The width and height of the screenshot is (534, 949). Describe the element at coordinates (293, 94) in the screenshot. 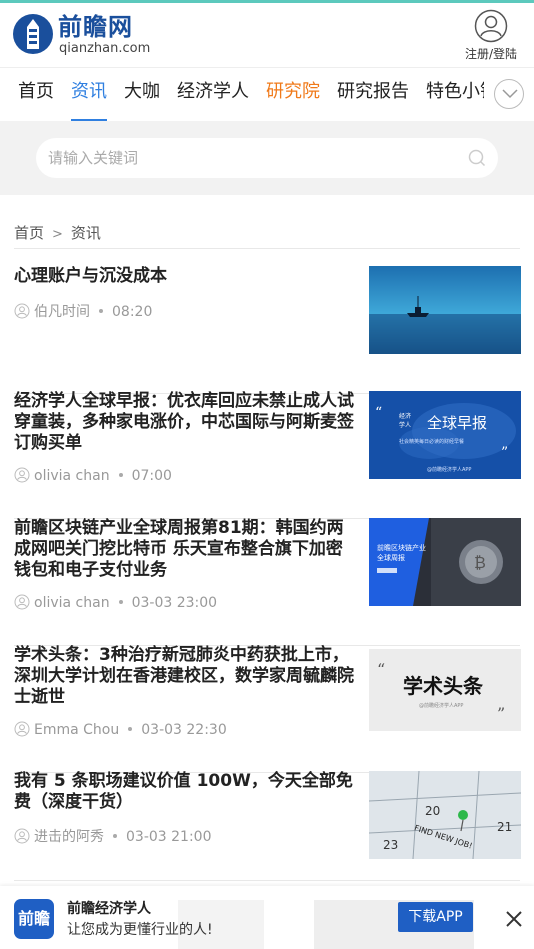

I see `nav-item-institute: 研究院` at that location.